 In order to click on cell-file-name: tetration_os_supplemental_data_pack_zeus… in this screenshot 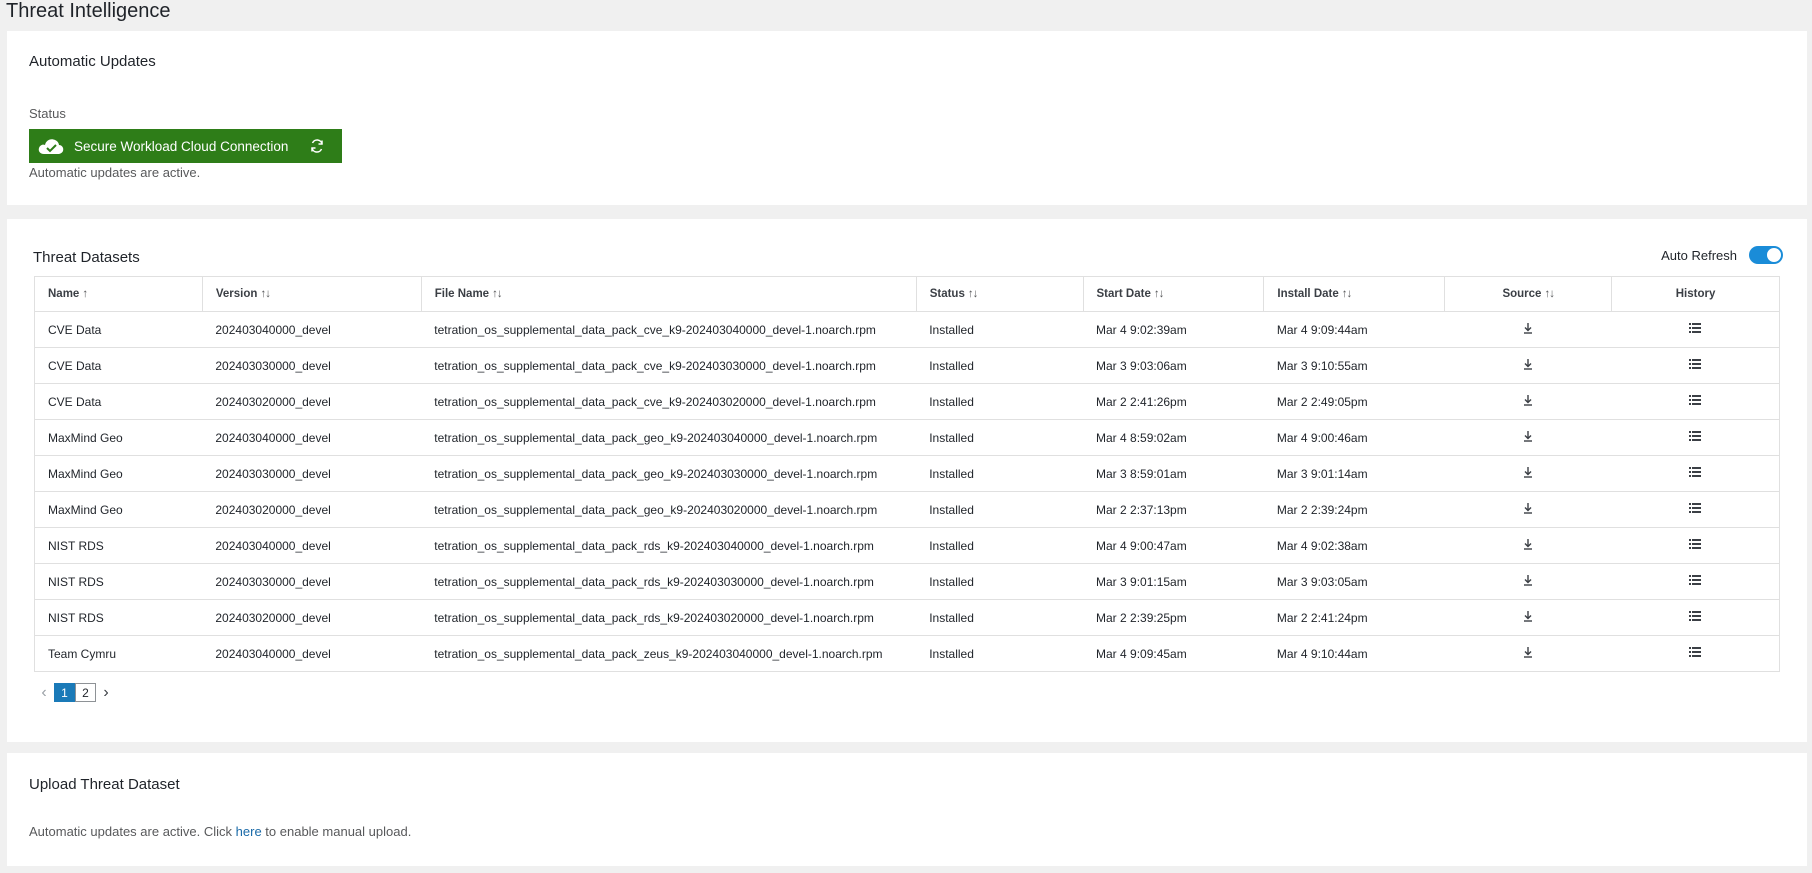, I will do `click(669, 653)`.